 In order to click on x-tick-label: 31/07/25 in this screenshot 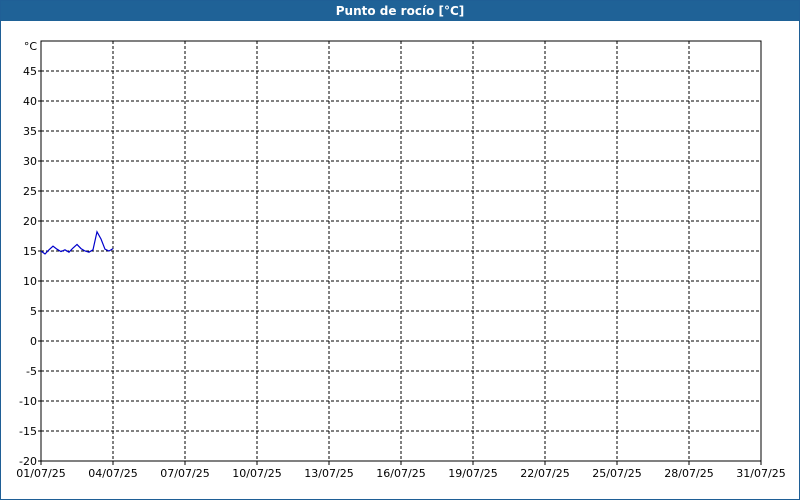, I will do `click(760, 473)`.